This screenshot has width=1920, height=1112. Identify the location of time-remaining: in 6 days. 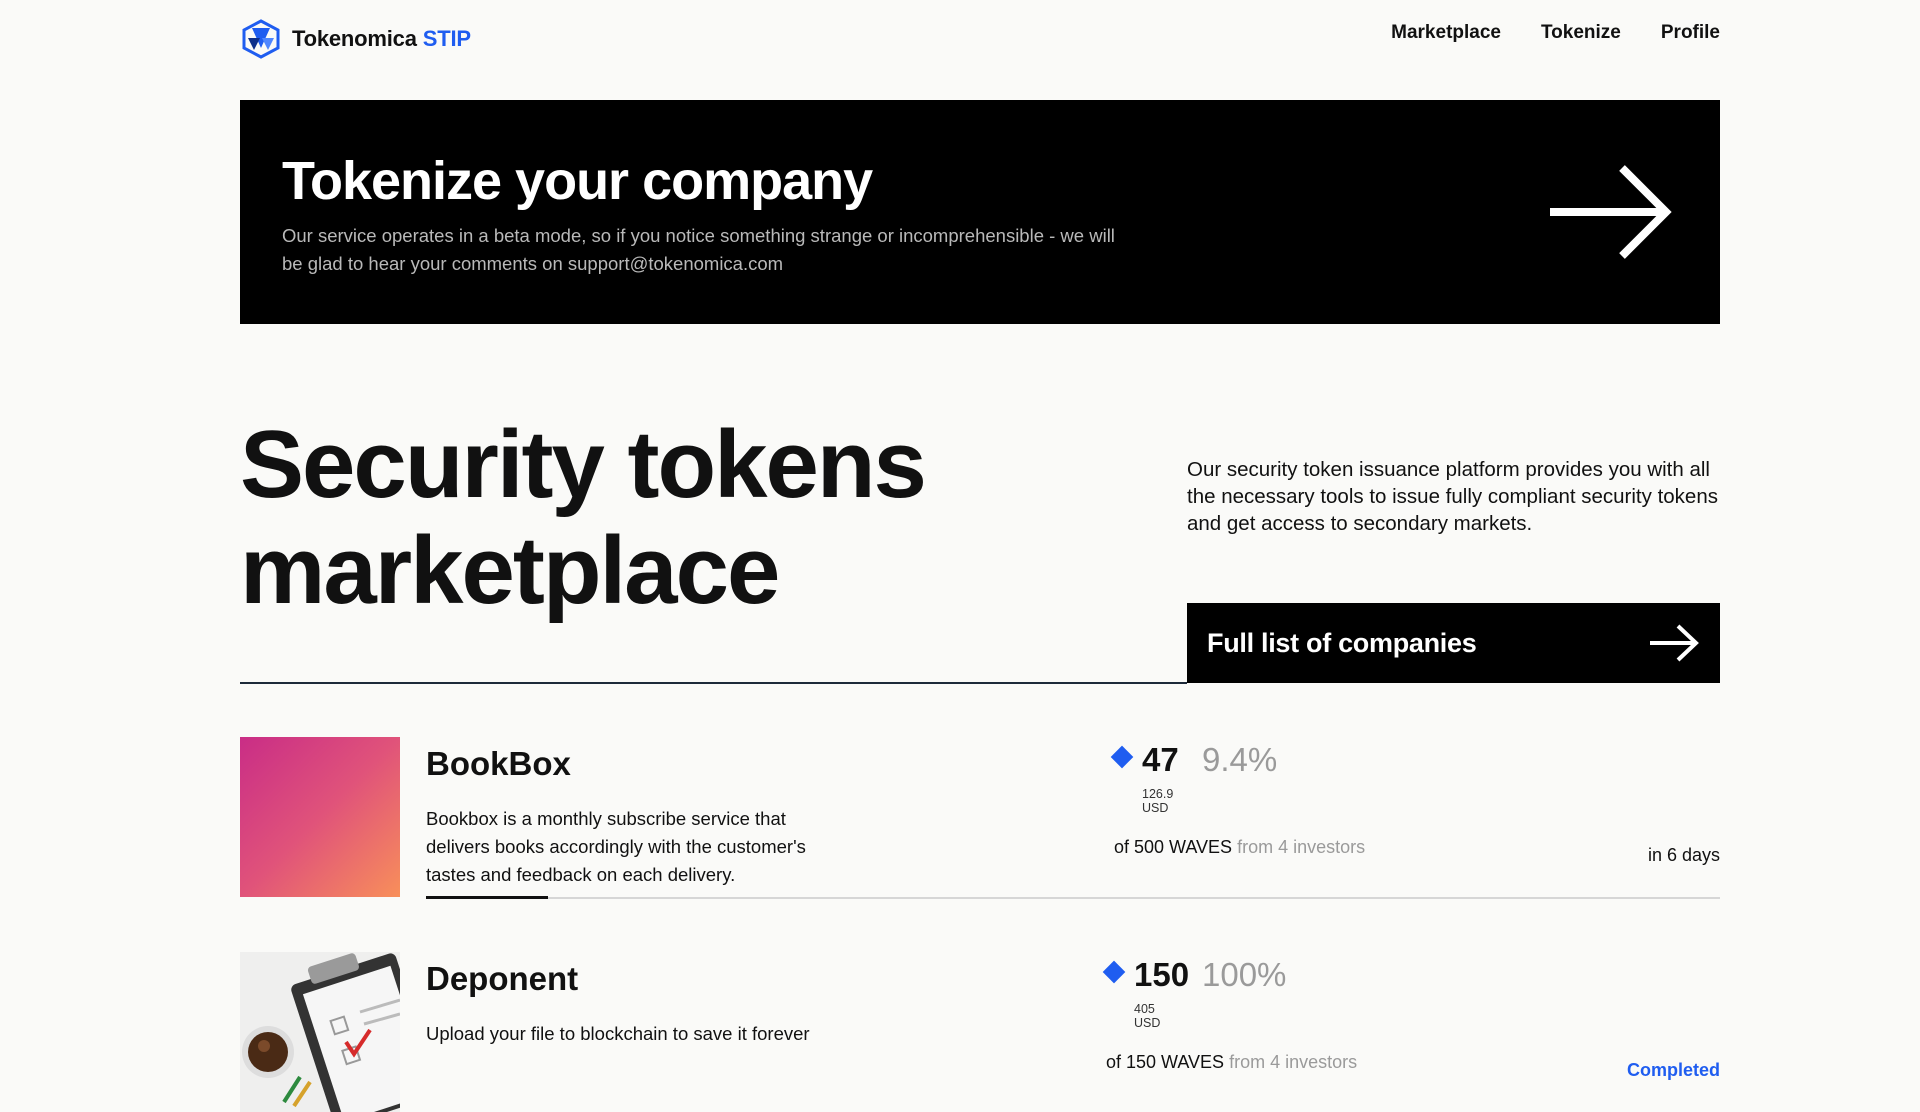
(1683, 855).